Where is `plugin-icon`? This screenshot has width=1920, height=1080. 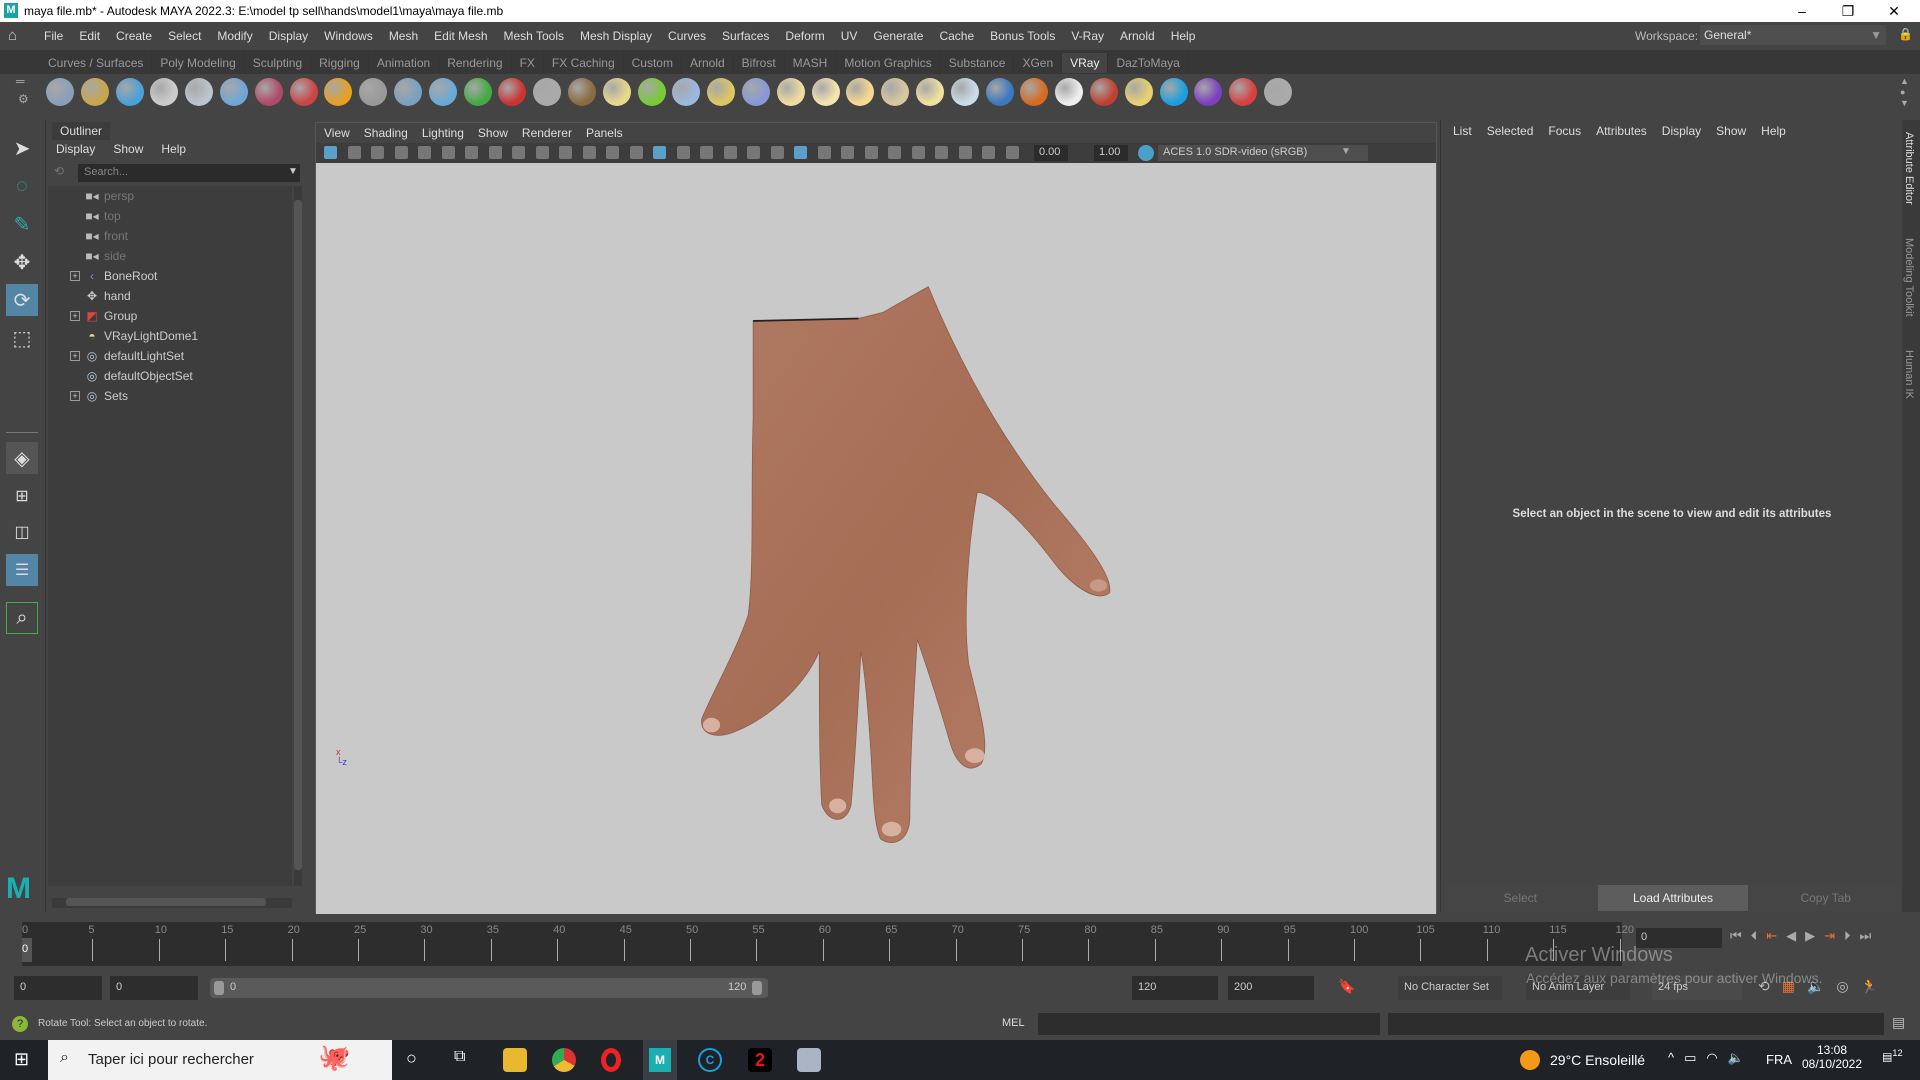
plugin-icon is located at coordinates (164, 92).